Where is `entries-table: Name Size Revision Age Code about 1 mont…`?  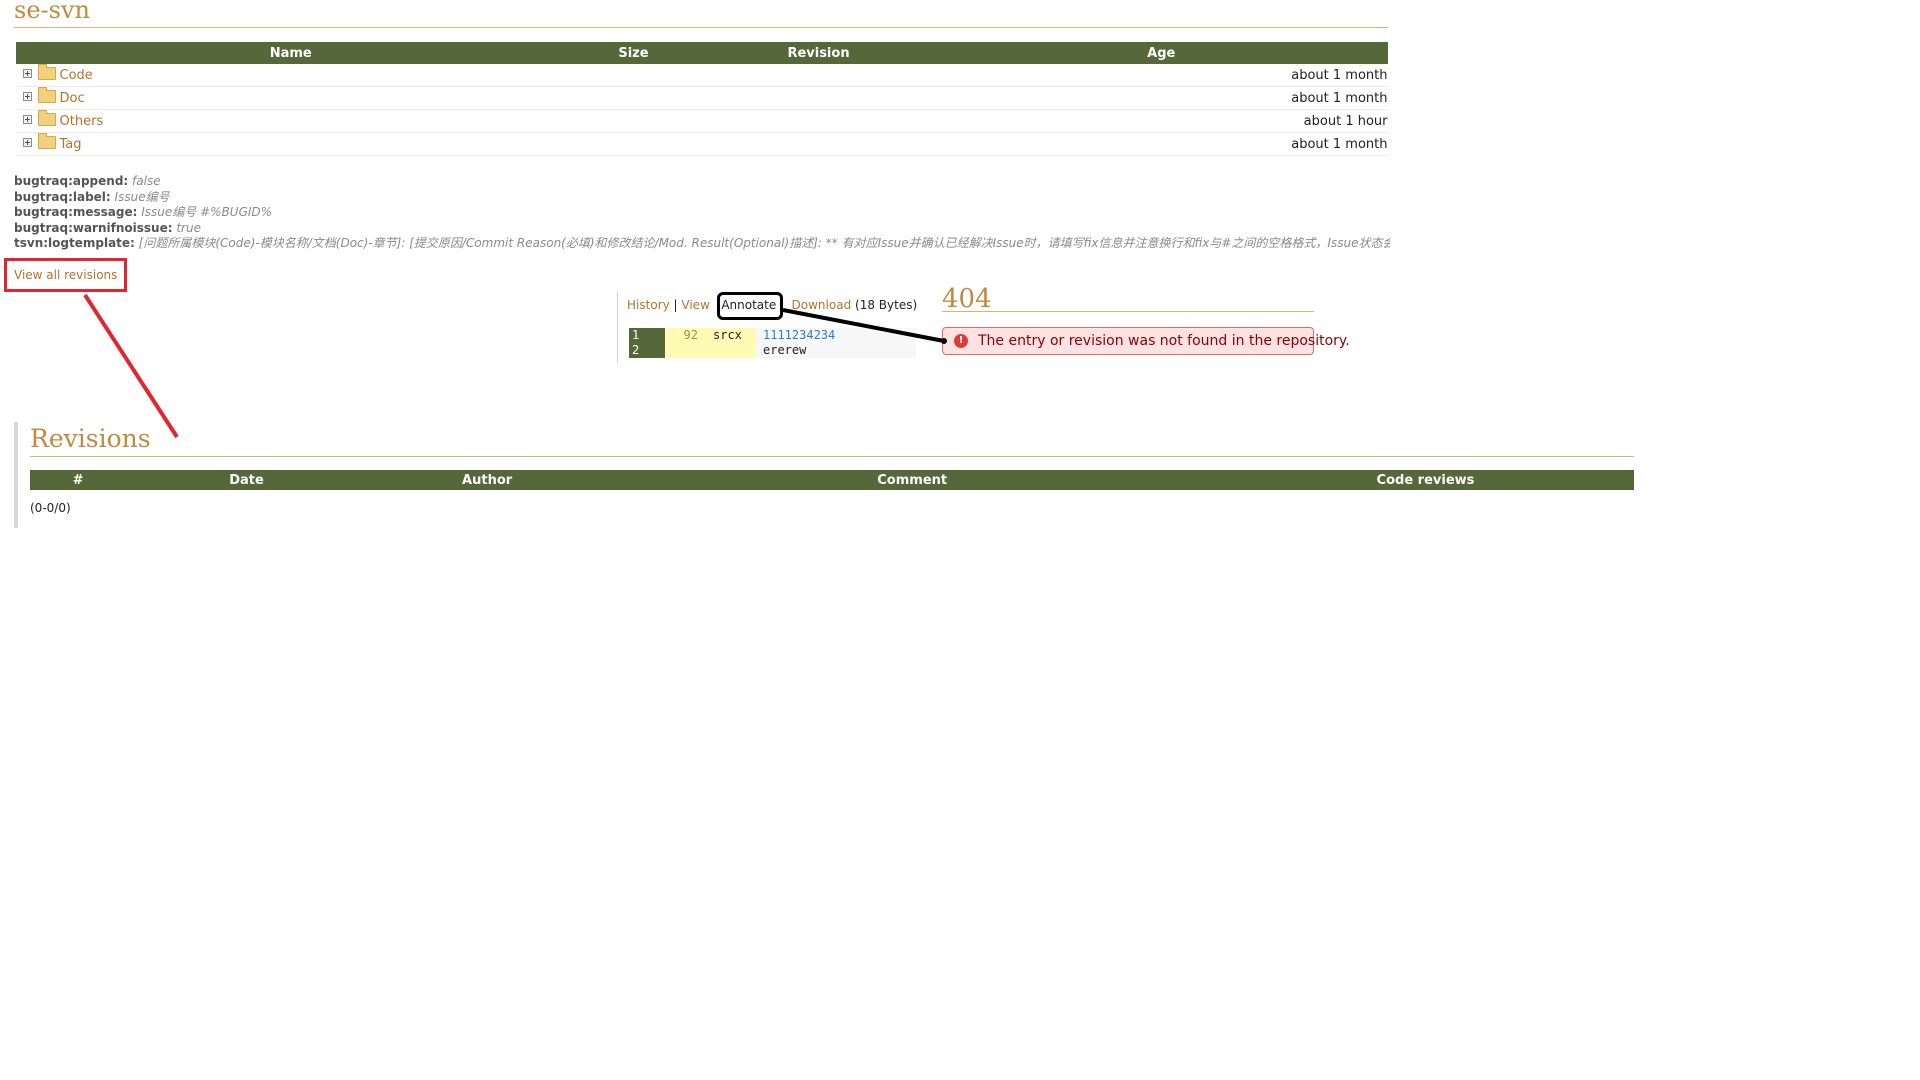 entries-table: Name Size Revision Age Code about 1 mont… is located at coordinates (702, 99).